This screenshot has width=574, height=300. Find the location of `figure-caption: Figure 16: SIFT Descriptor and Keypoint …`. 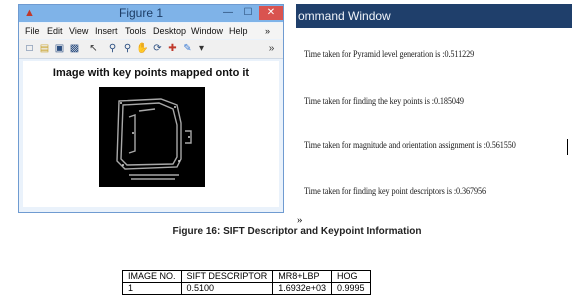

figure-caption: Figure 16: SIFT Descriptor and Keypoint … is located at coordinates (287, 231).